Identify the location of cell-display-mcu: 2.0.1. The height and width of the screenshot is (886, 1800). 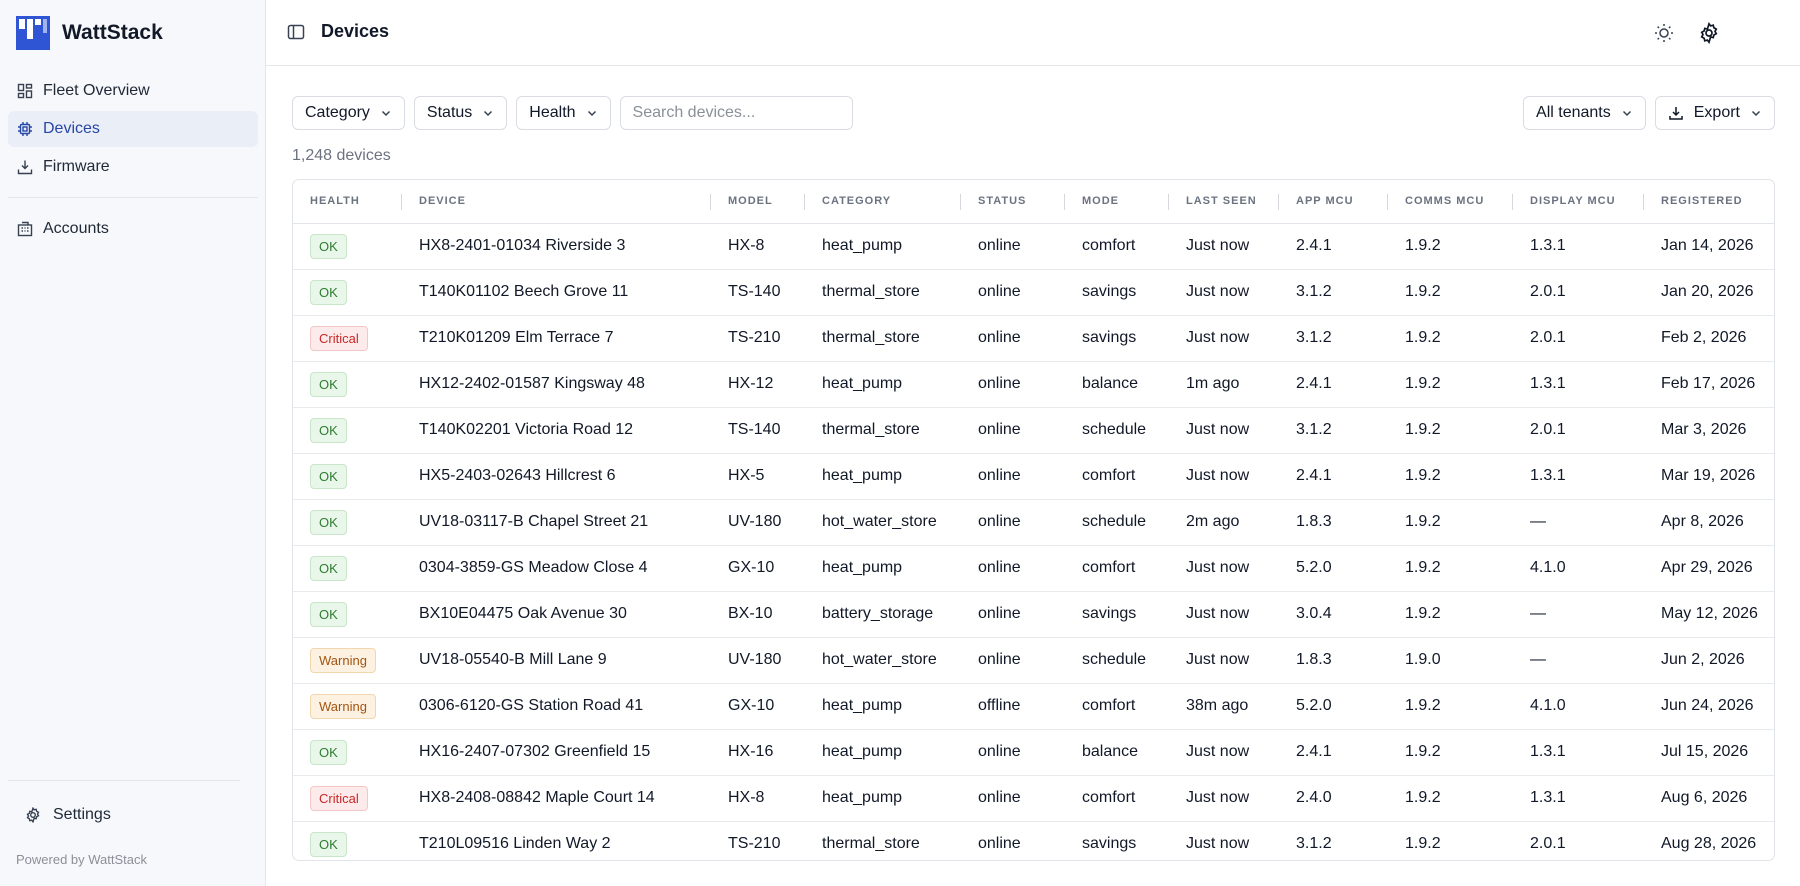
(1578, 338).